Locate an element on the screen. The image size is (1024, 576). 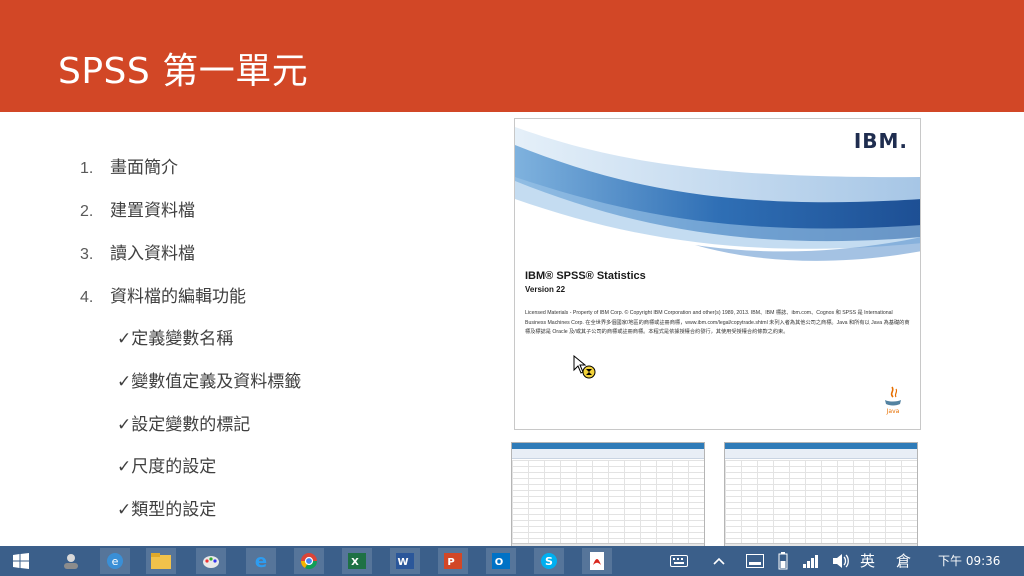
ime-language-indicator: 英 is located at coordinates (867, 561).